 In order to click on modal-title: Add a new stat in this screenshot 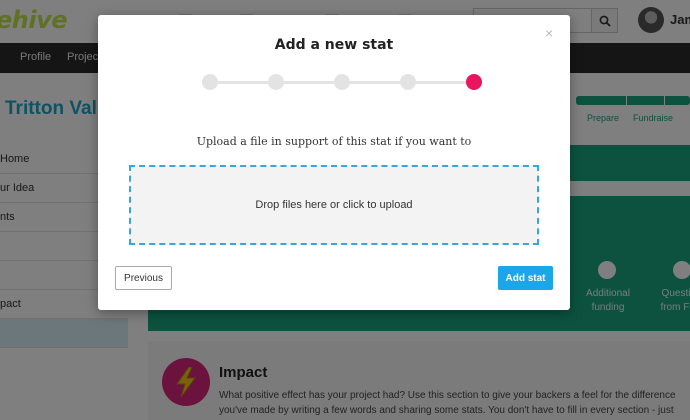, I will do `click(334, 45)`.